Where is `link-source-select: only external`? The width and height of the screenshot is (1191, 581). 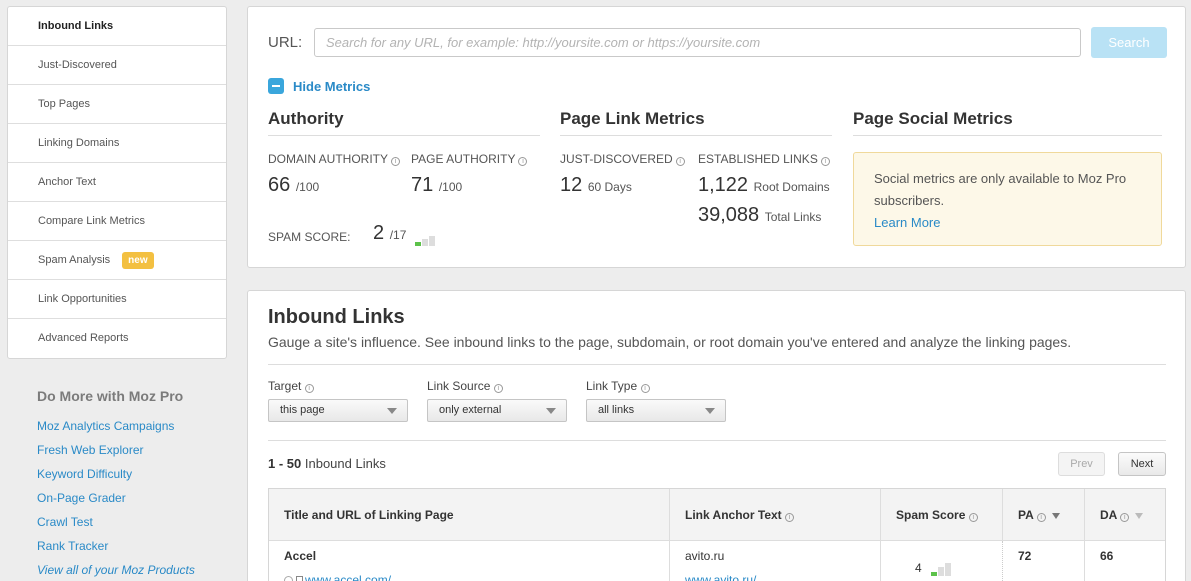
link-source-select: only external is located at coordinates (497, 410).